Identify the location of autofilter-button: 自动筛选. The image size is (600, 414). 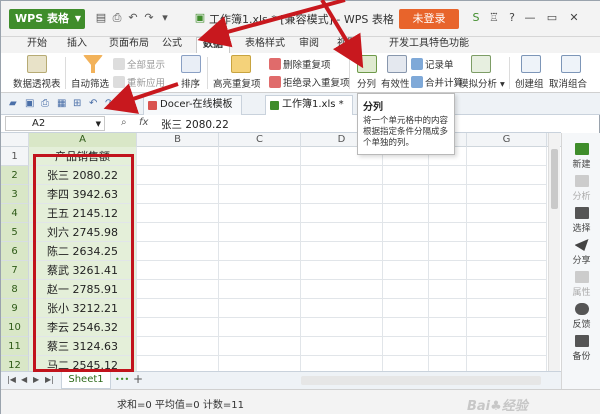
(90, 83).